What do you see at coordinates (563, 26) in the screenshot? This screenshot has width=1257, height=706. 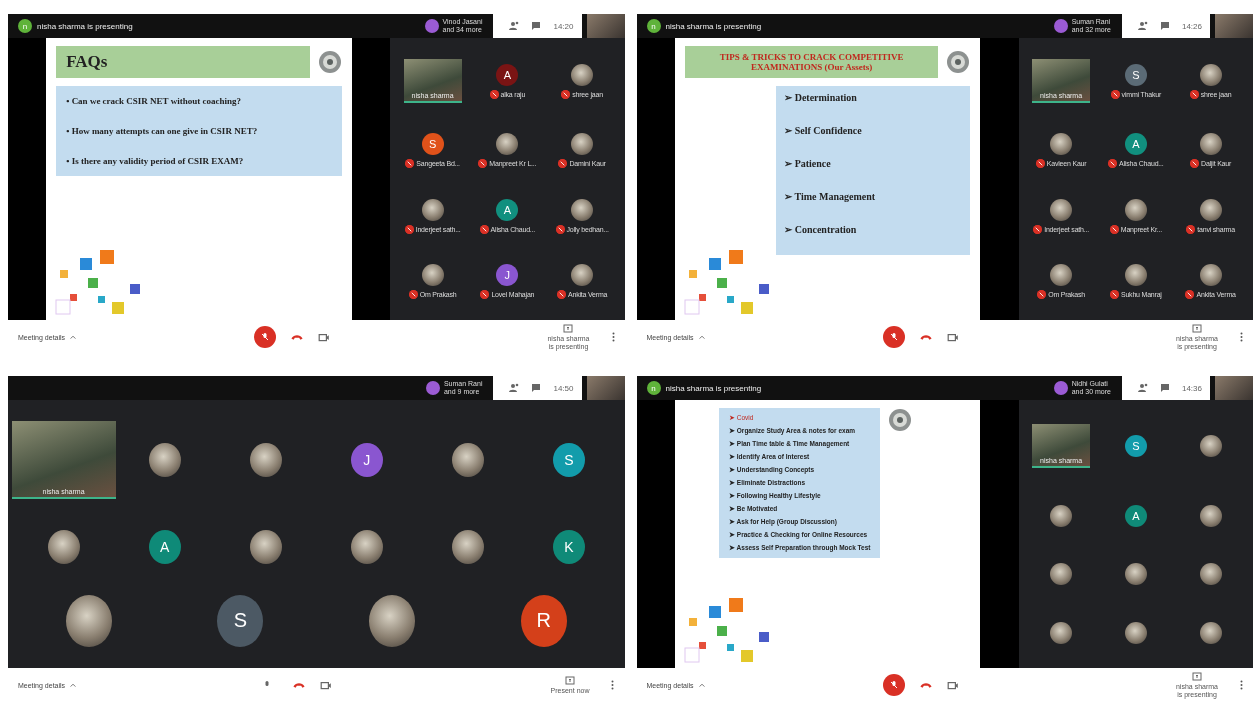 I see `clock-time: 14:20` at bounding box center [563, 26].